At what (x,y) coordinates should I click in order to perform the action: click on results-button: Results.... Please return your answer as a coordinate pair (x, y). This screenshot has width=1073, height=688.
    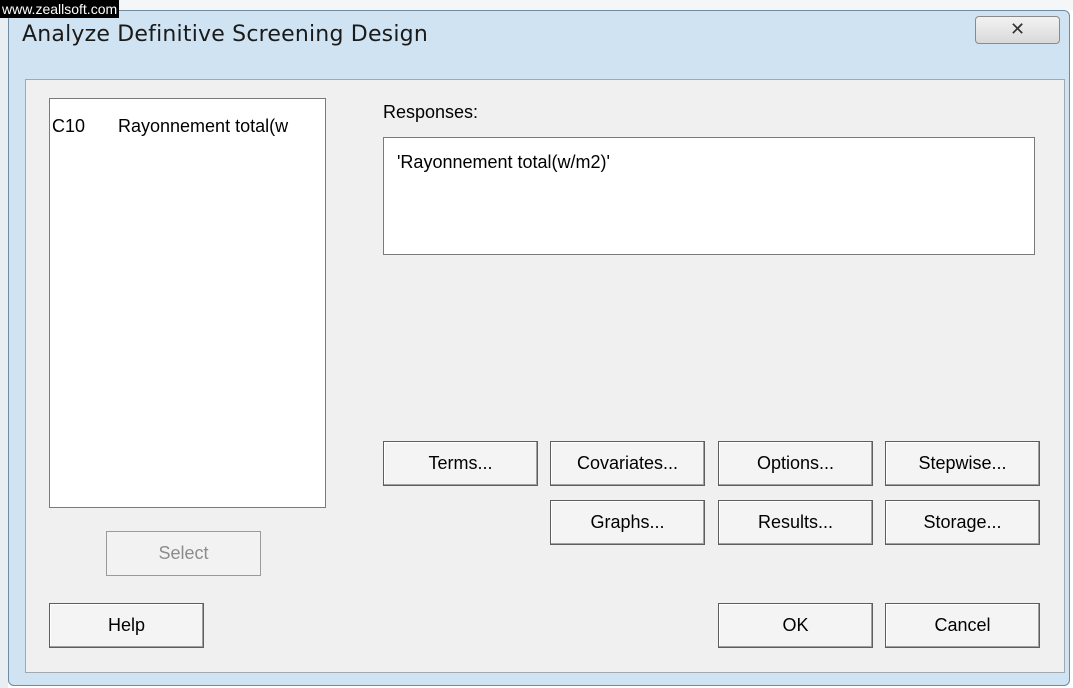
    Looking at the image, I should click on (795, 522).